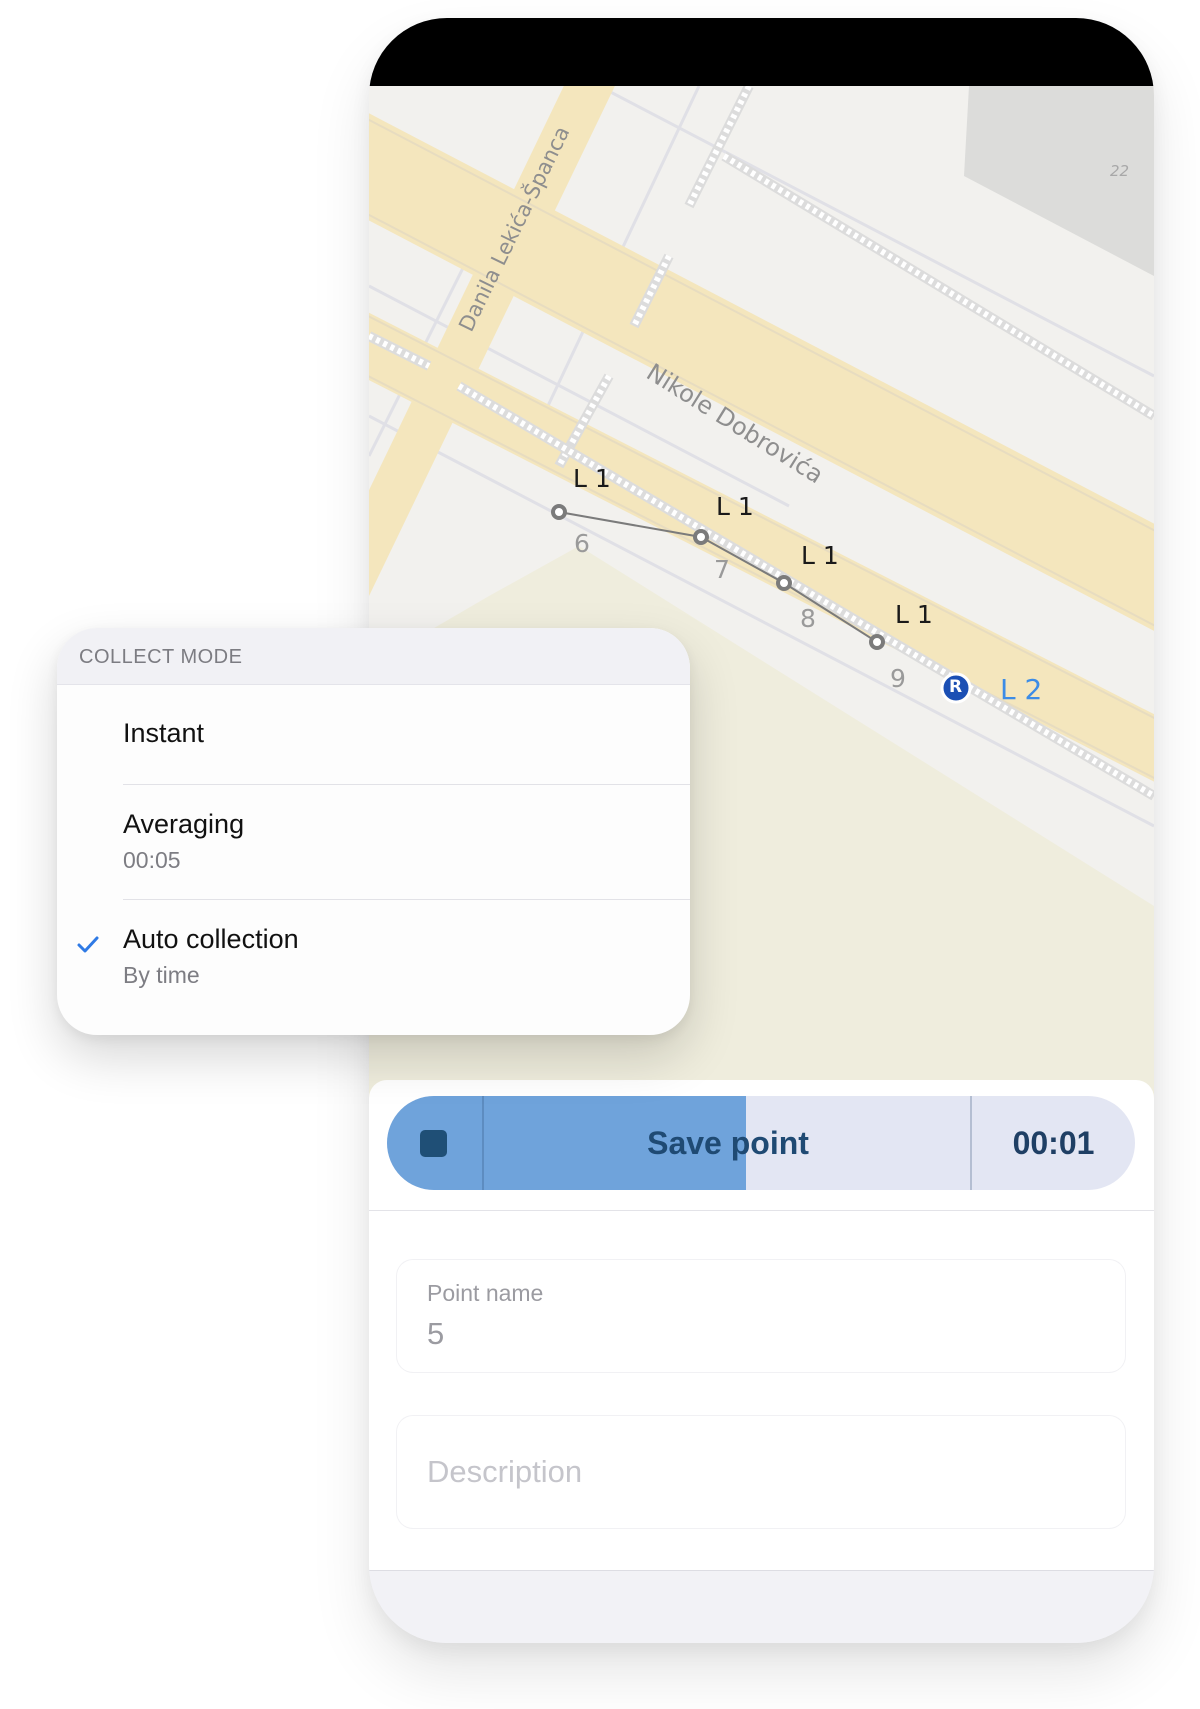 The image size is (1200, 1709). What do you see at coordinates (433, 1143) in the screenshot?
I see `stop-icon` at bounding box center [433, 1143].